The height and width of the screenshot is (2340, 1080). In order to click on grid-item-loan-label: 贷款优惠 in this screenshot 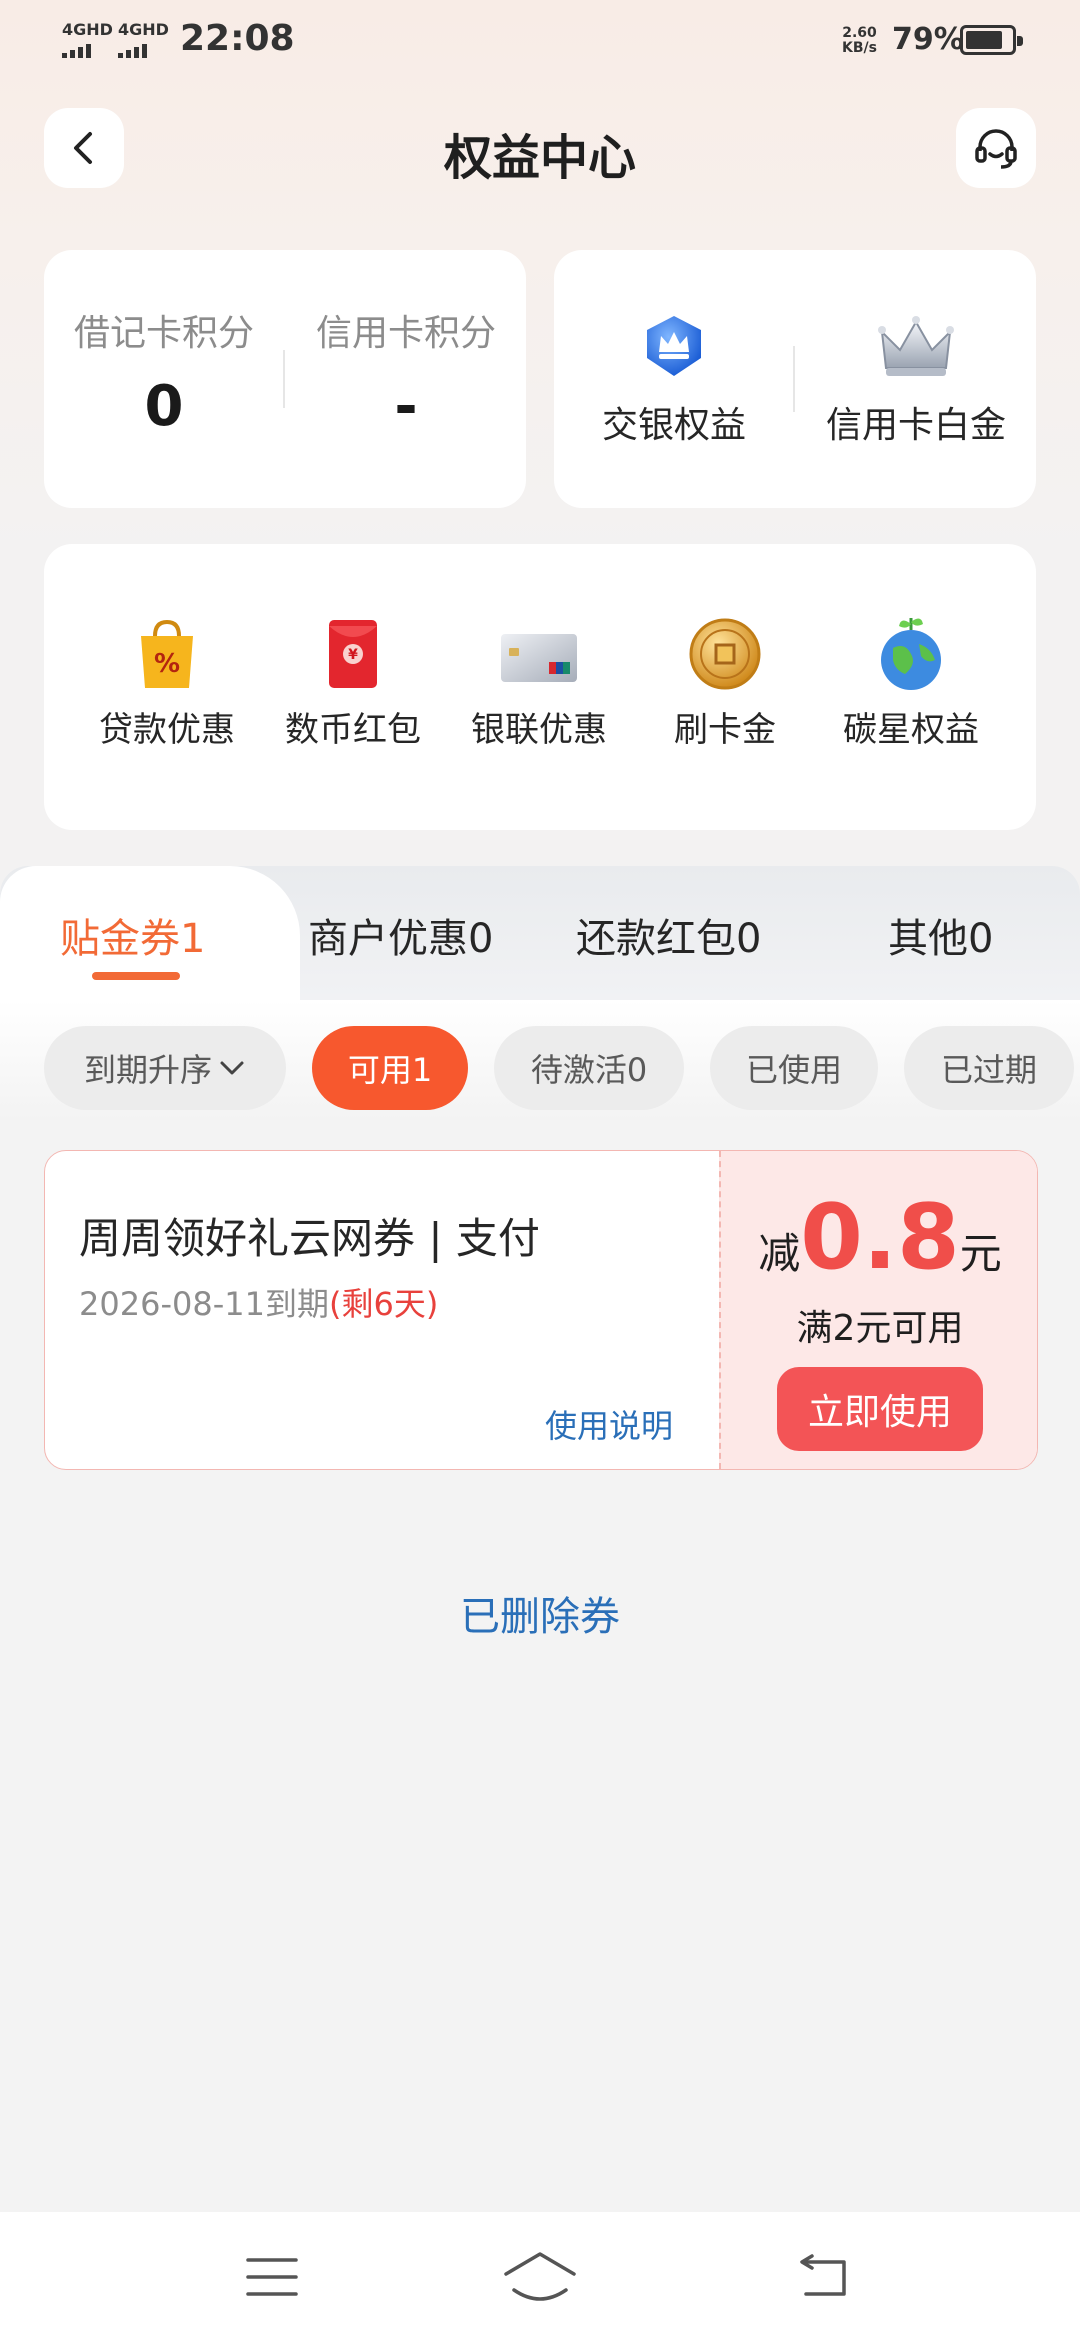, I will do `click(167, 730)`.